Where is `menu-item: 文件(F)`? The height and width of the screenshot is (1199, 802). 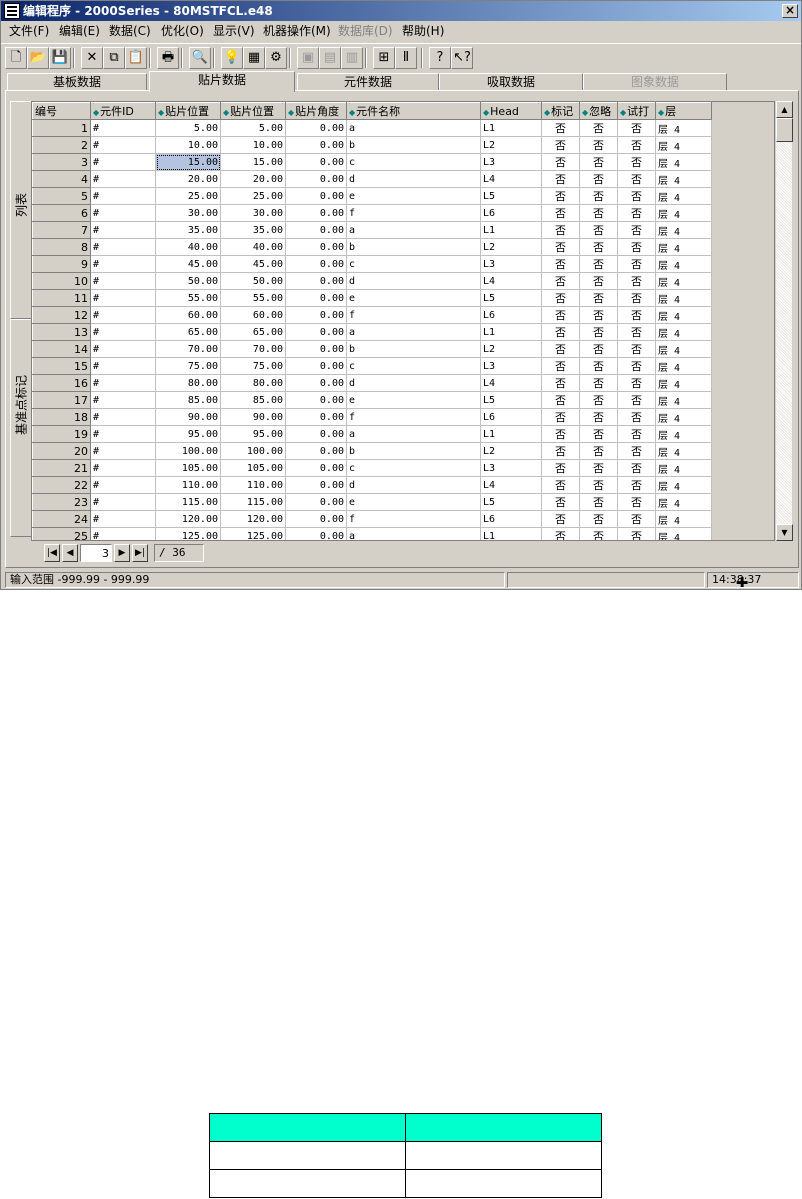 menu-item: 文件(F) is located at coordinates (29, 31).